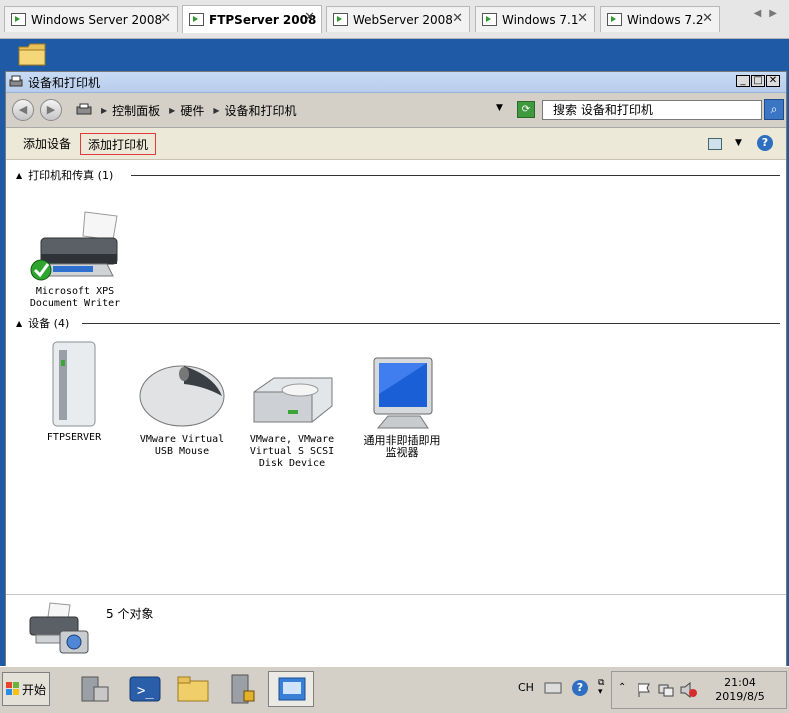 This screenshot has height=713, width=789. I want to click on clock: 21:04 2019/8/5, so click(740, 690).